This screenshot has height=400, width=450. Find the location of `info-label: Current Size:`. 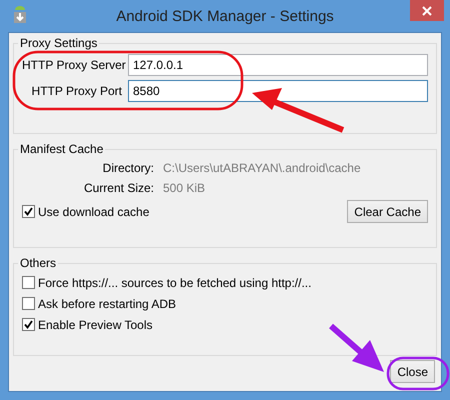

info-label: Current Size: is located at coordinates (118, 188).